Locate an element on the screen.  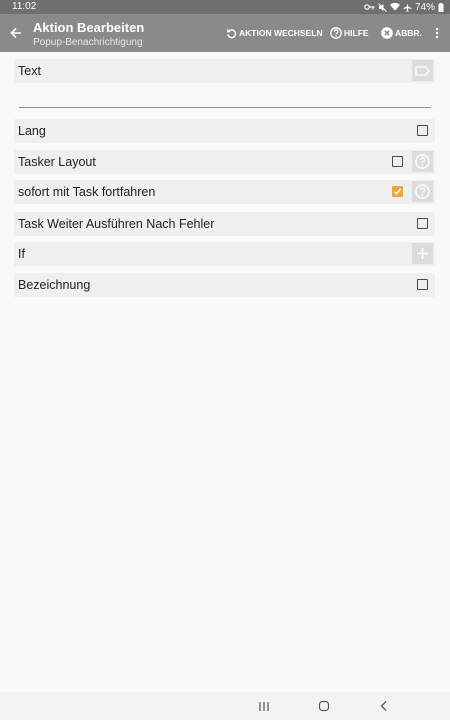
add-condition-button is located at coordinates (422, 253).